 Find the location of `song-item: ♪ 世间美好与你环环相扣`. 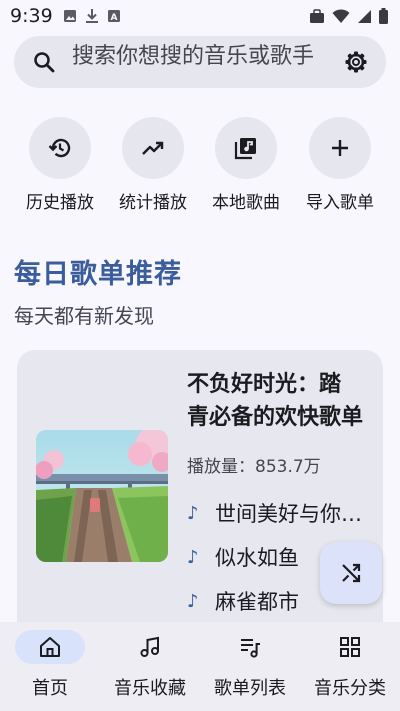

song-item: ♪ 世间美好与你环环相扣 is located at coordinates (282, 513).